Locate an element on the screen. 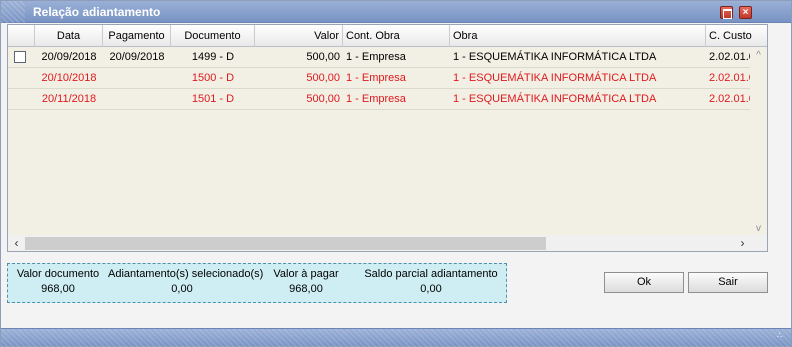  scroll-corner is located at coordinates (758, 243).